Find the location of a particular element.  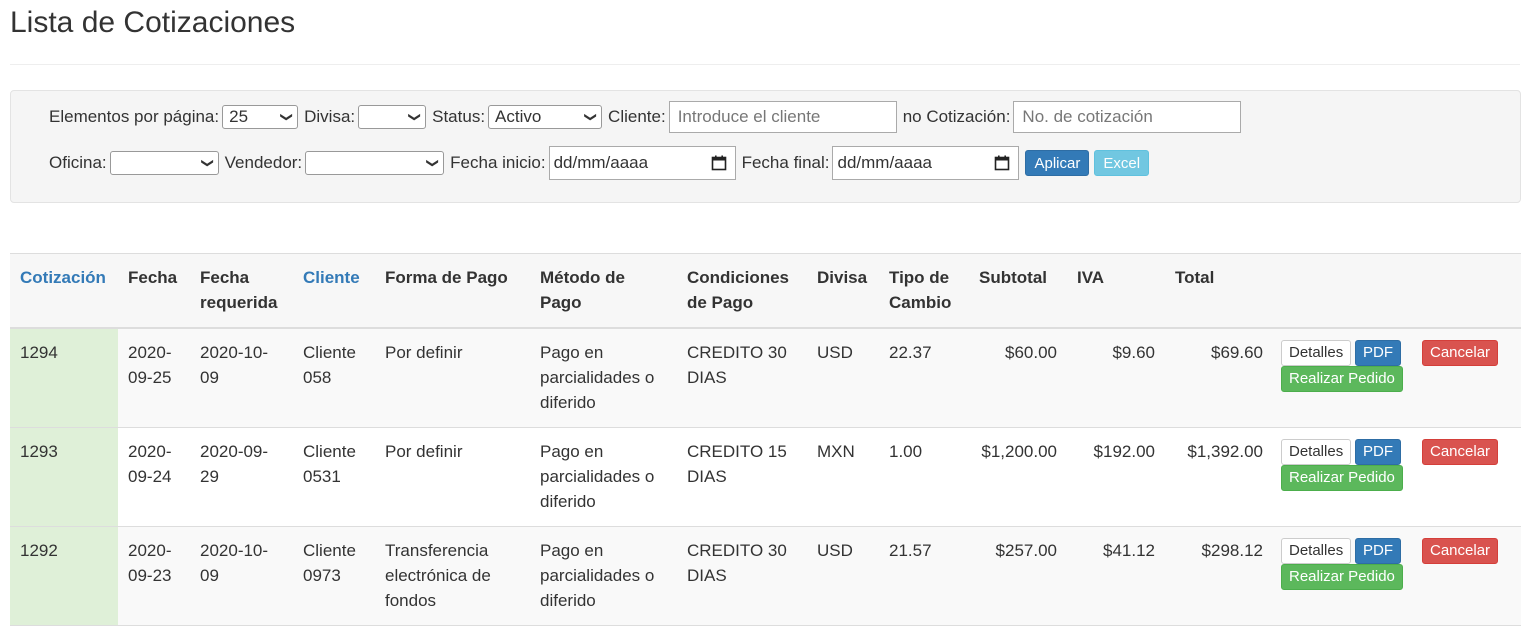

column-header-actions is located at coordinates (1397, 291).